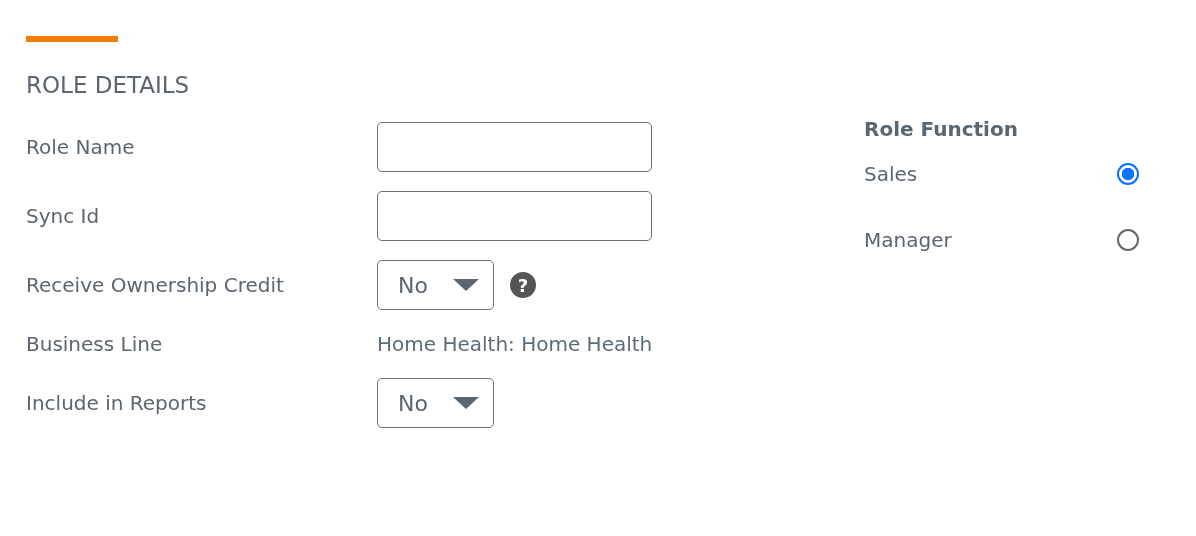  I want to click on field-value: Home Health, so click(515, 344).